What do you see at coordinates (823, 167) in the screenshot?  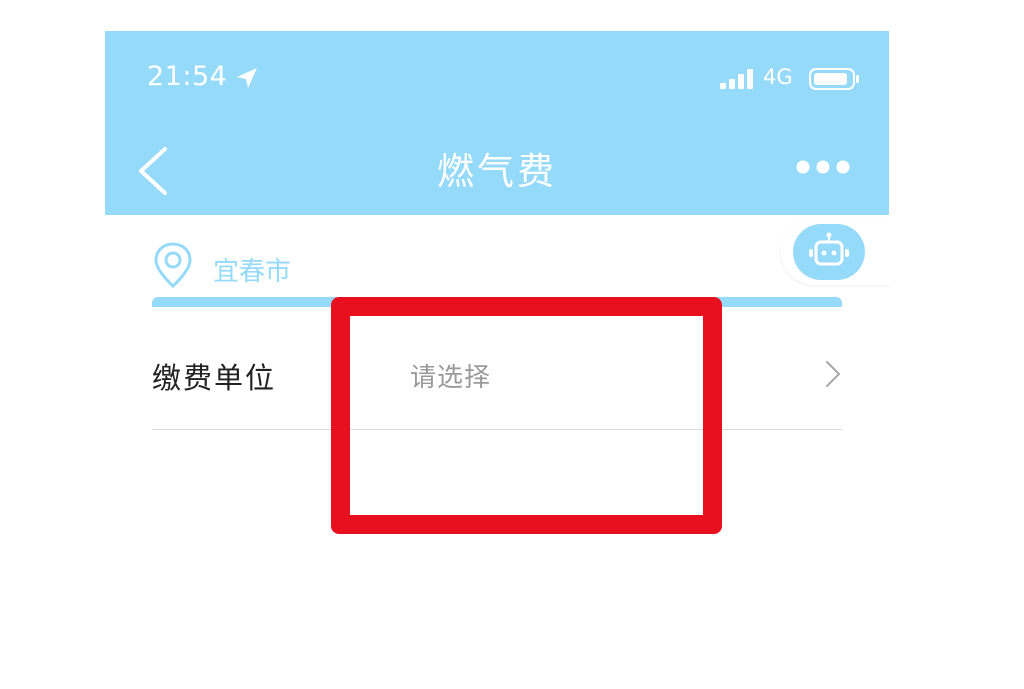 I see `more-dots-icon` at bounding box center [823, 167].